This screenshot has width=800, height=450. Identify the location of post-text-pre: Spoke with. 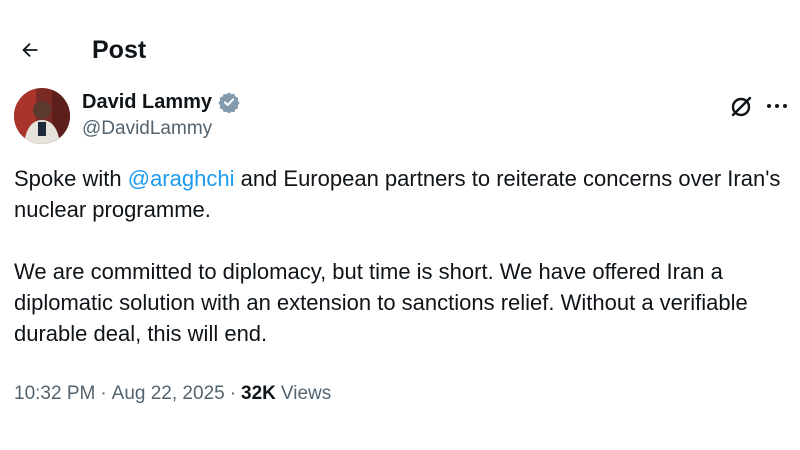
(71, 178).